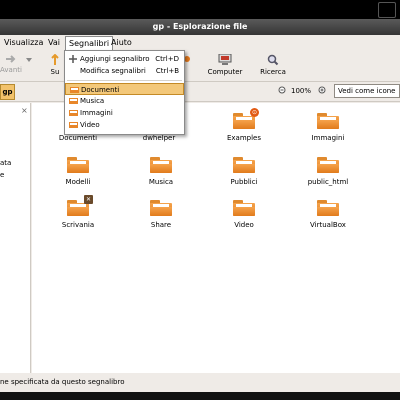 The height and width of the screenshot is (400, 400). What do you see at coordinates (88, 199) in the screenshot?
I see `desktop-icon: ✕` at bounding box center [88, 199].